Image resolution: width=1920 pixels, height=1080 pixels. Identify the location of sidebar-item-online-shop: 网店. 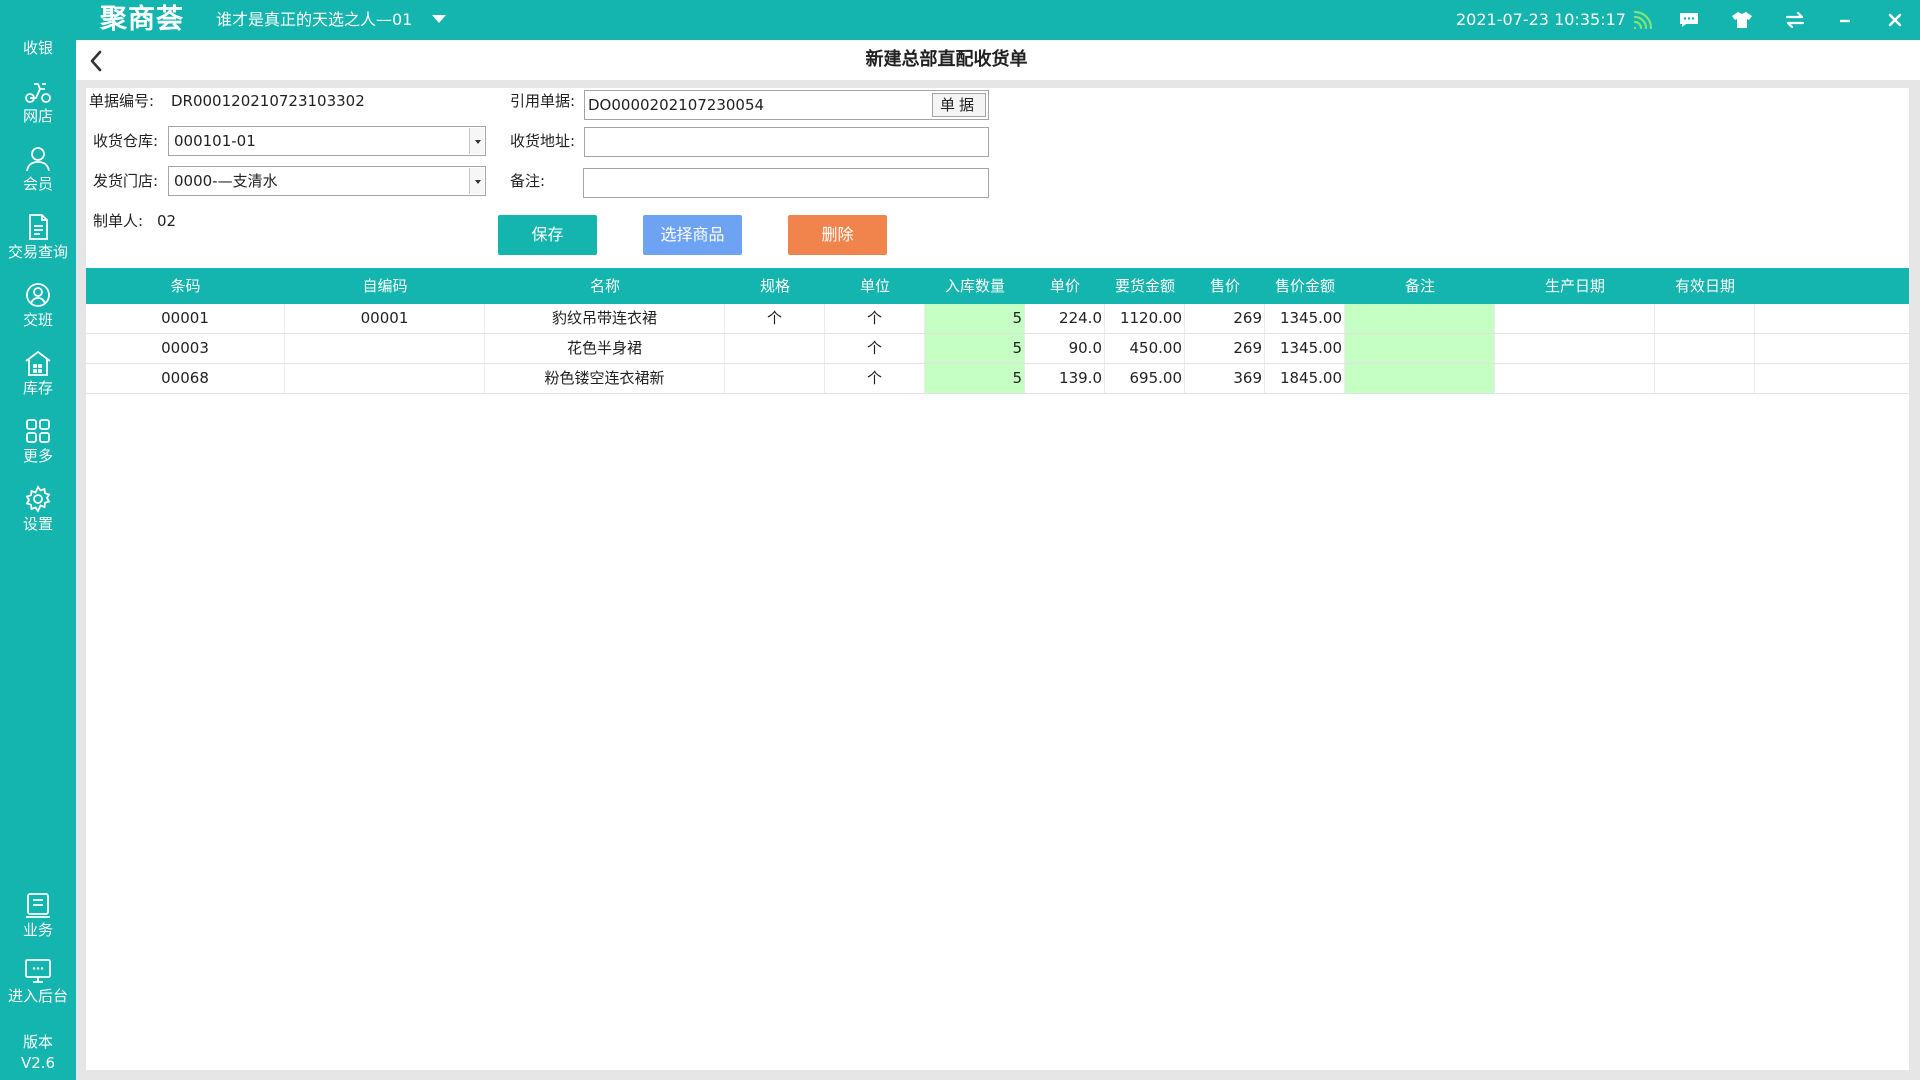
(38, 103).